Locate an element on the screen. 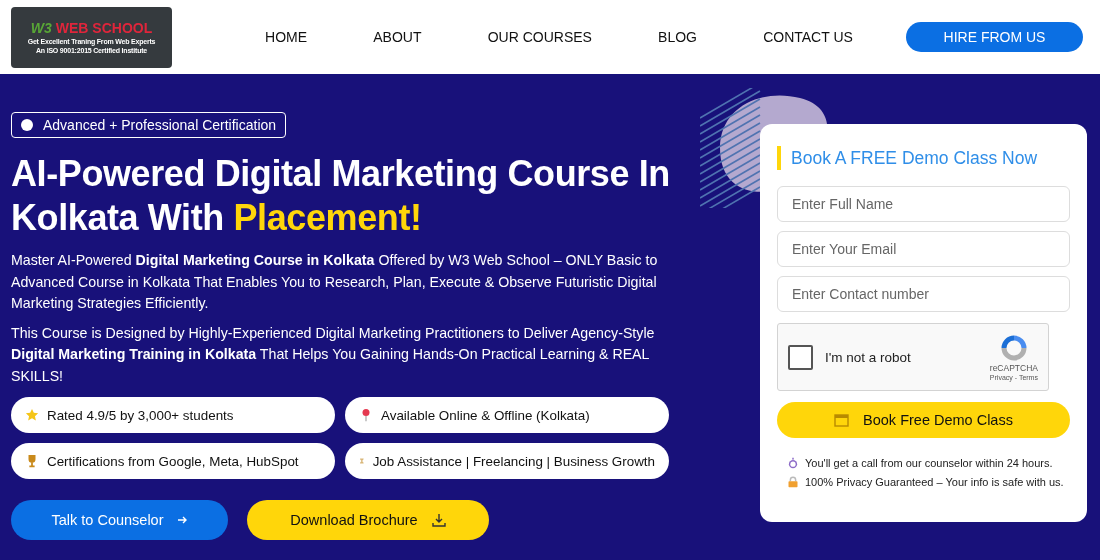 This screenshot has width=1100, height=560. star-icon is located at coordinates (32, 415).